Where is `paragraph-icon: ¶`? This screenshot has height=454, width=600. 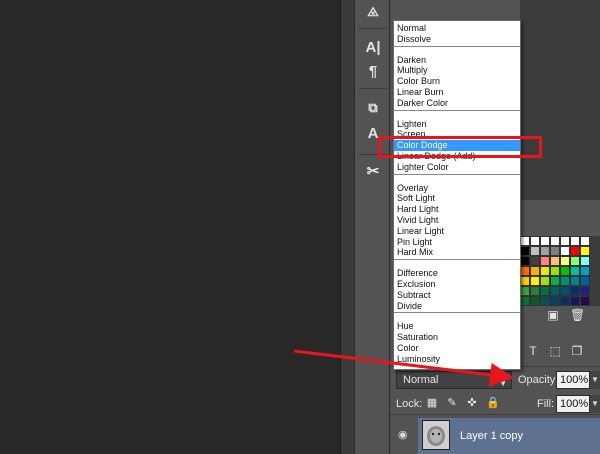 paragraph-icon: ¶ is located at coordinates (373, 72).